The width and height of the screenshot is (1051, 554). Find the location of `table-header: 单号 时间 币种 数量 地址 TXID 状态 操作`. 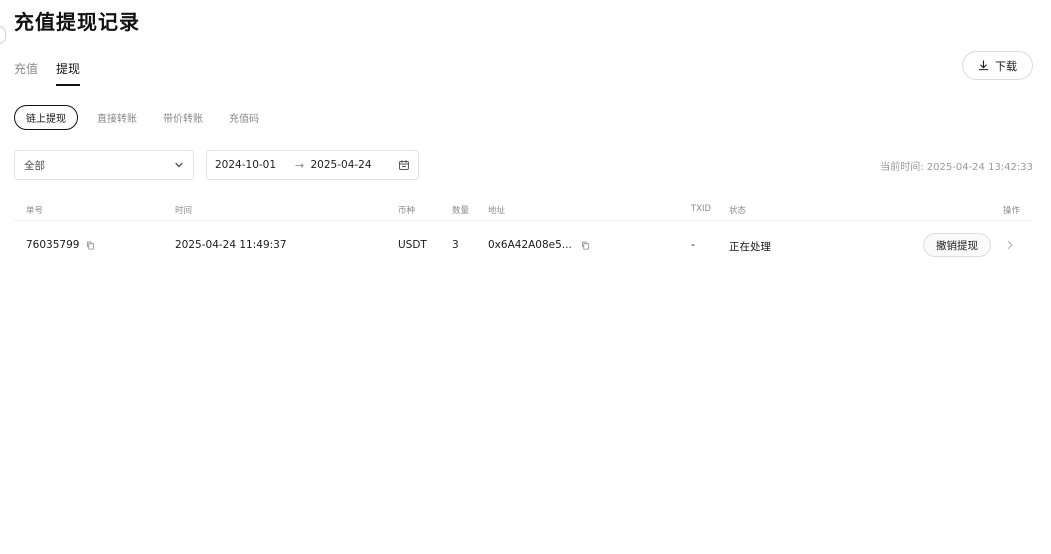

table-header: 单号 时间 币种 数量 地址 TXID 状态 操作 is located at coordinates (523, 209).